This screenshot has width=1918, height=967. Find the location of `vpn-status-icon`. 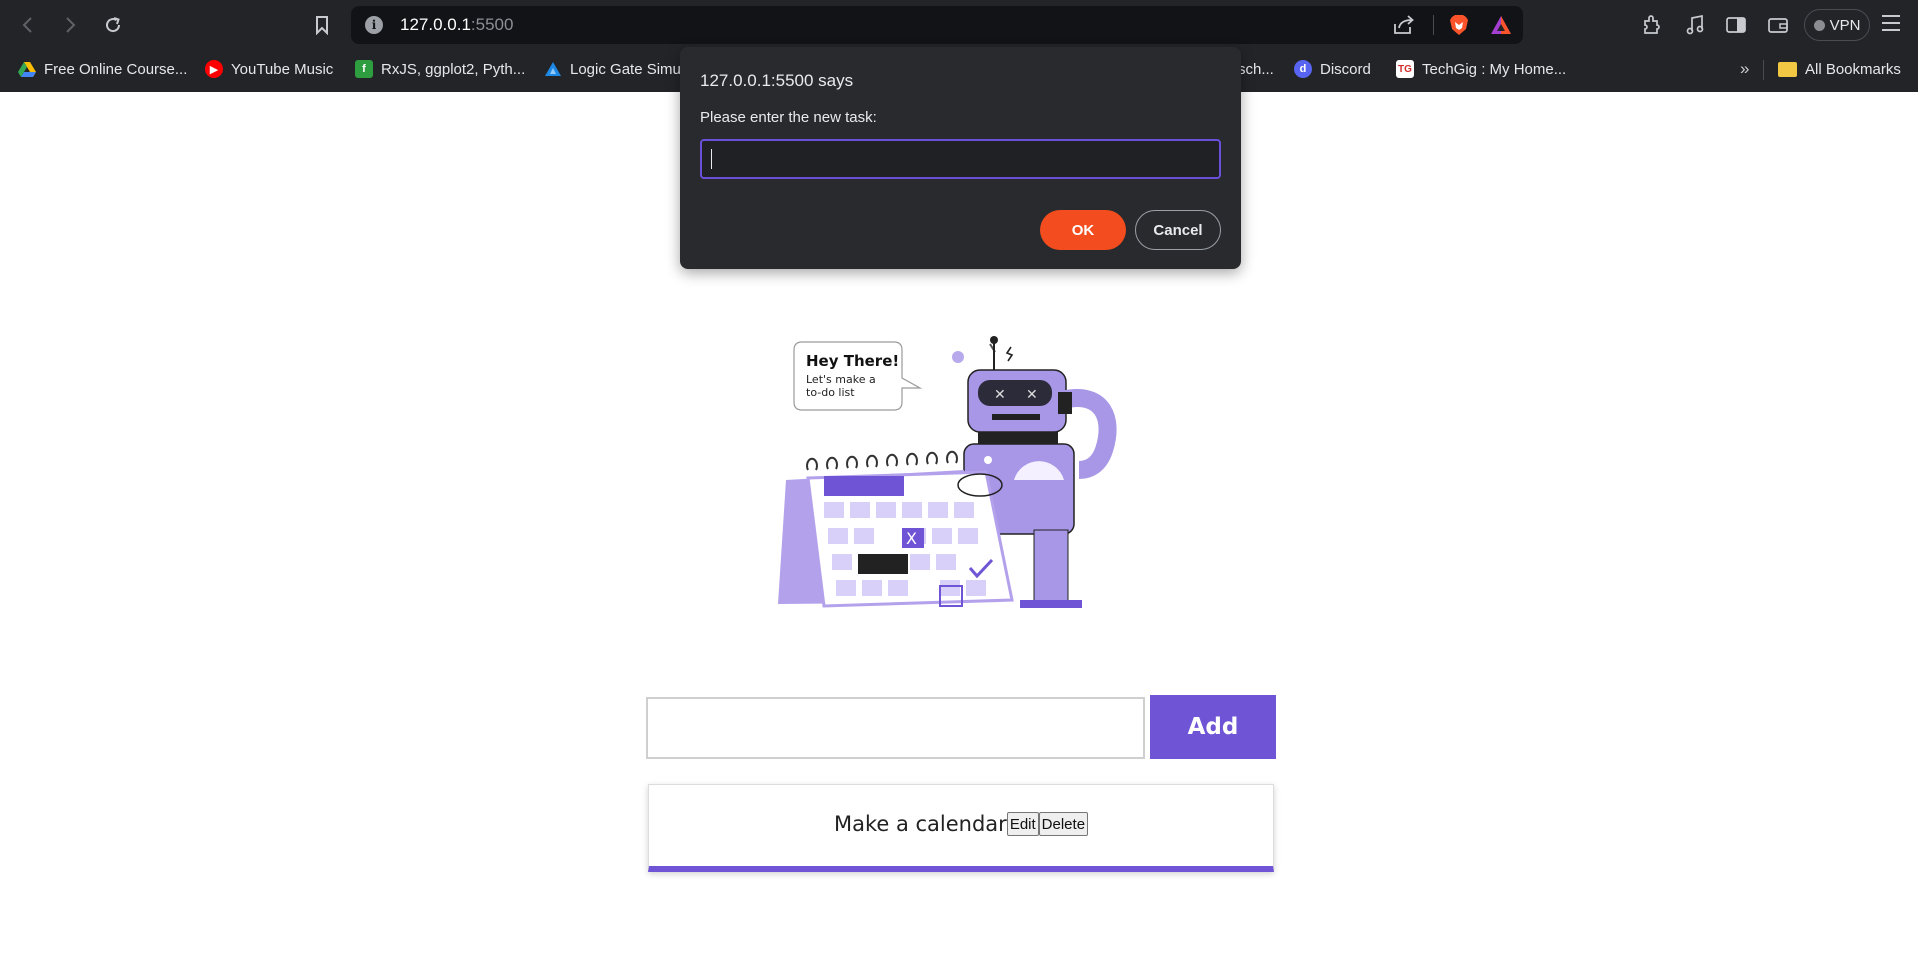

vpn-status-icon is located at coordinates (1819, 25).